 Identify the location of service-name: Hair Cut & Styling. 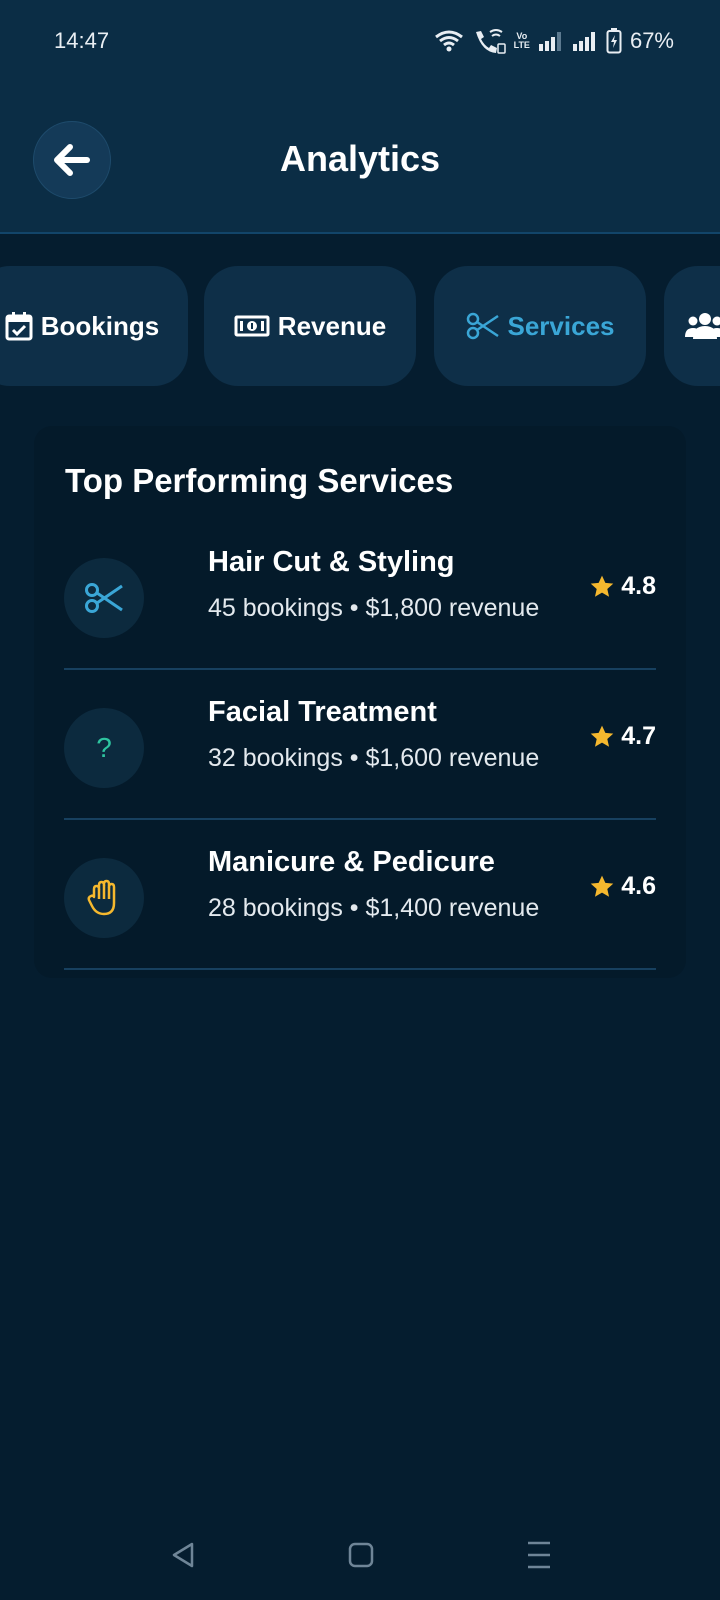
(331, 562).